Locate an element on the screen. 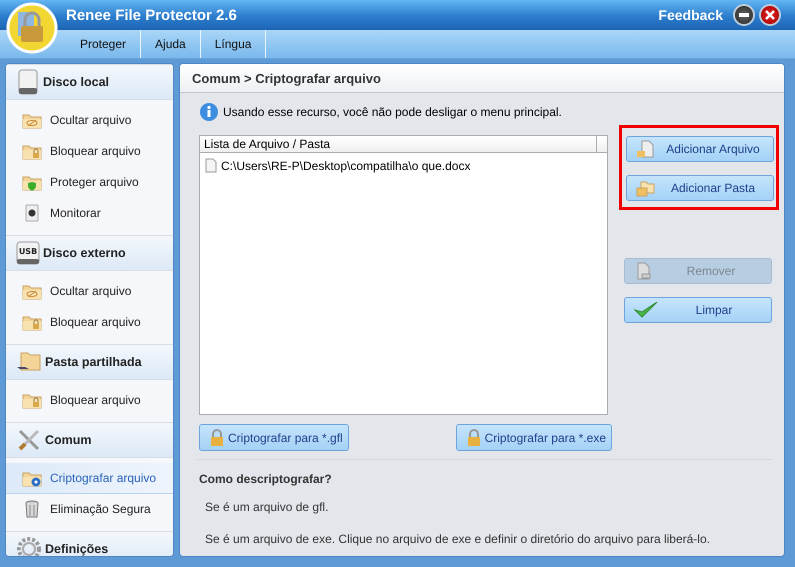  feedback-link: Feedback is located at coordinates (690, 15).